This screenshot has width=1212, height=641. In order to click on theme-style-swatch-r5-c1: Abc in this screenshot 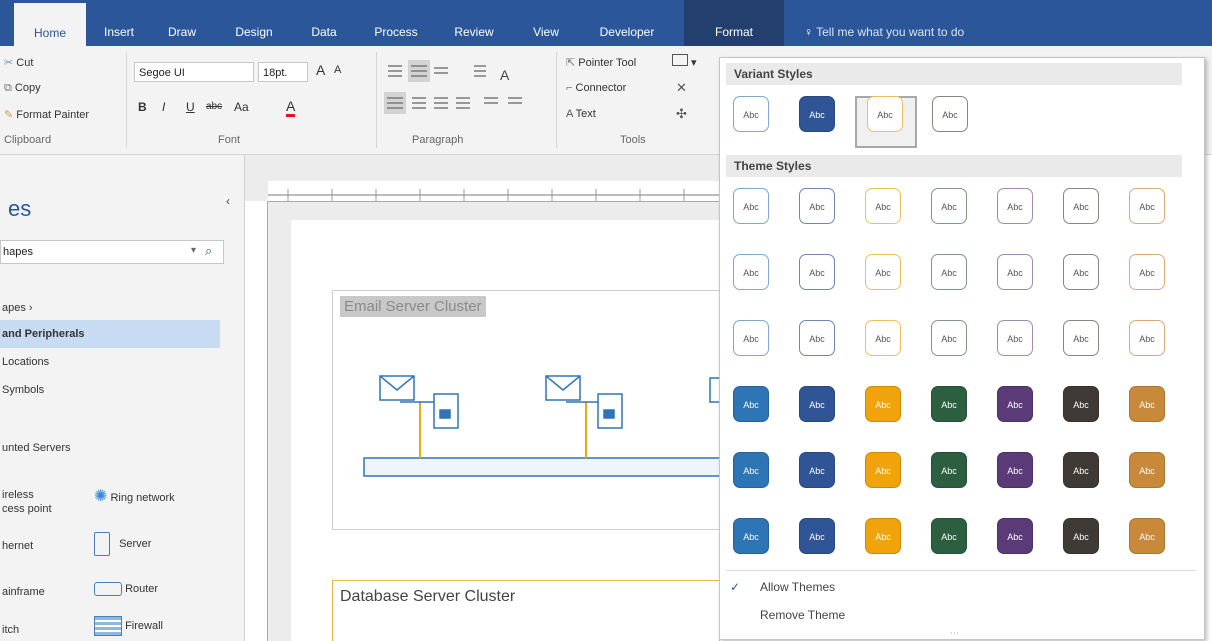, I will do `click(751, 470)`.